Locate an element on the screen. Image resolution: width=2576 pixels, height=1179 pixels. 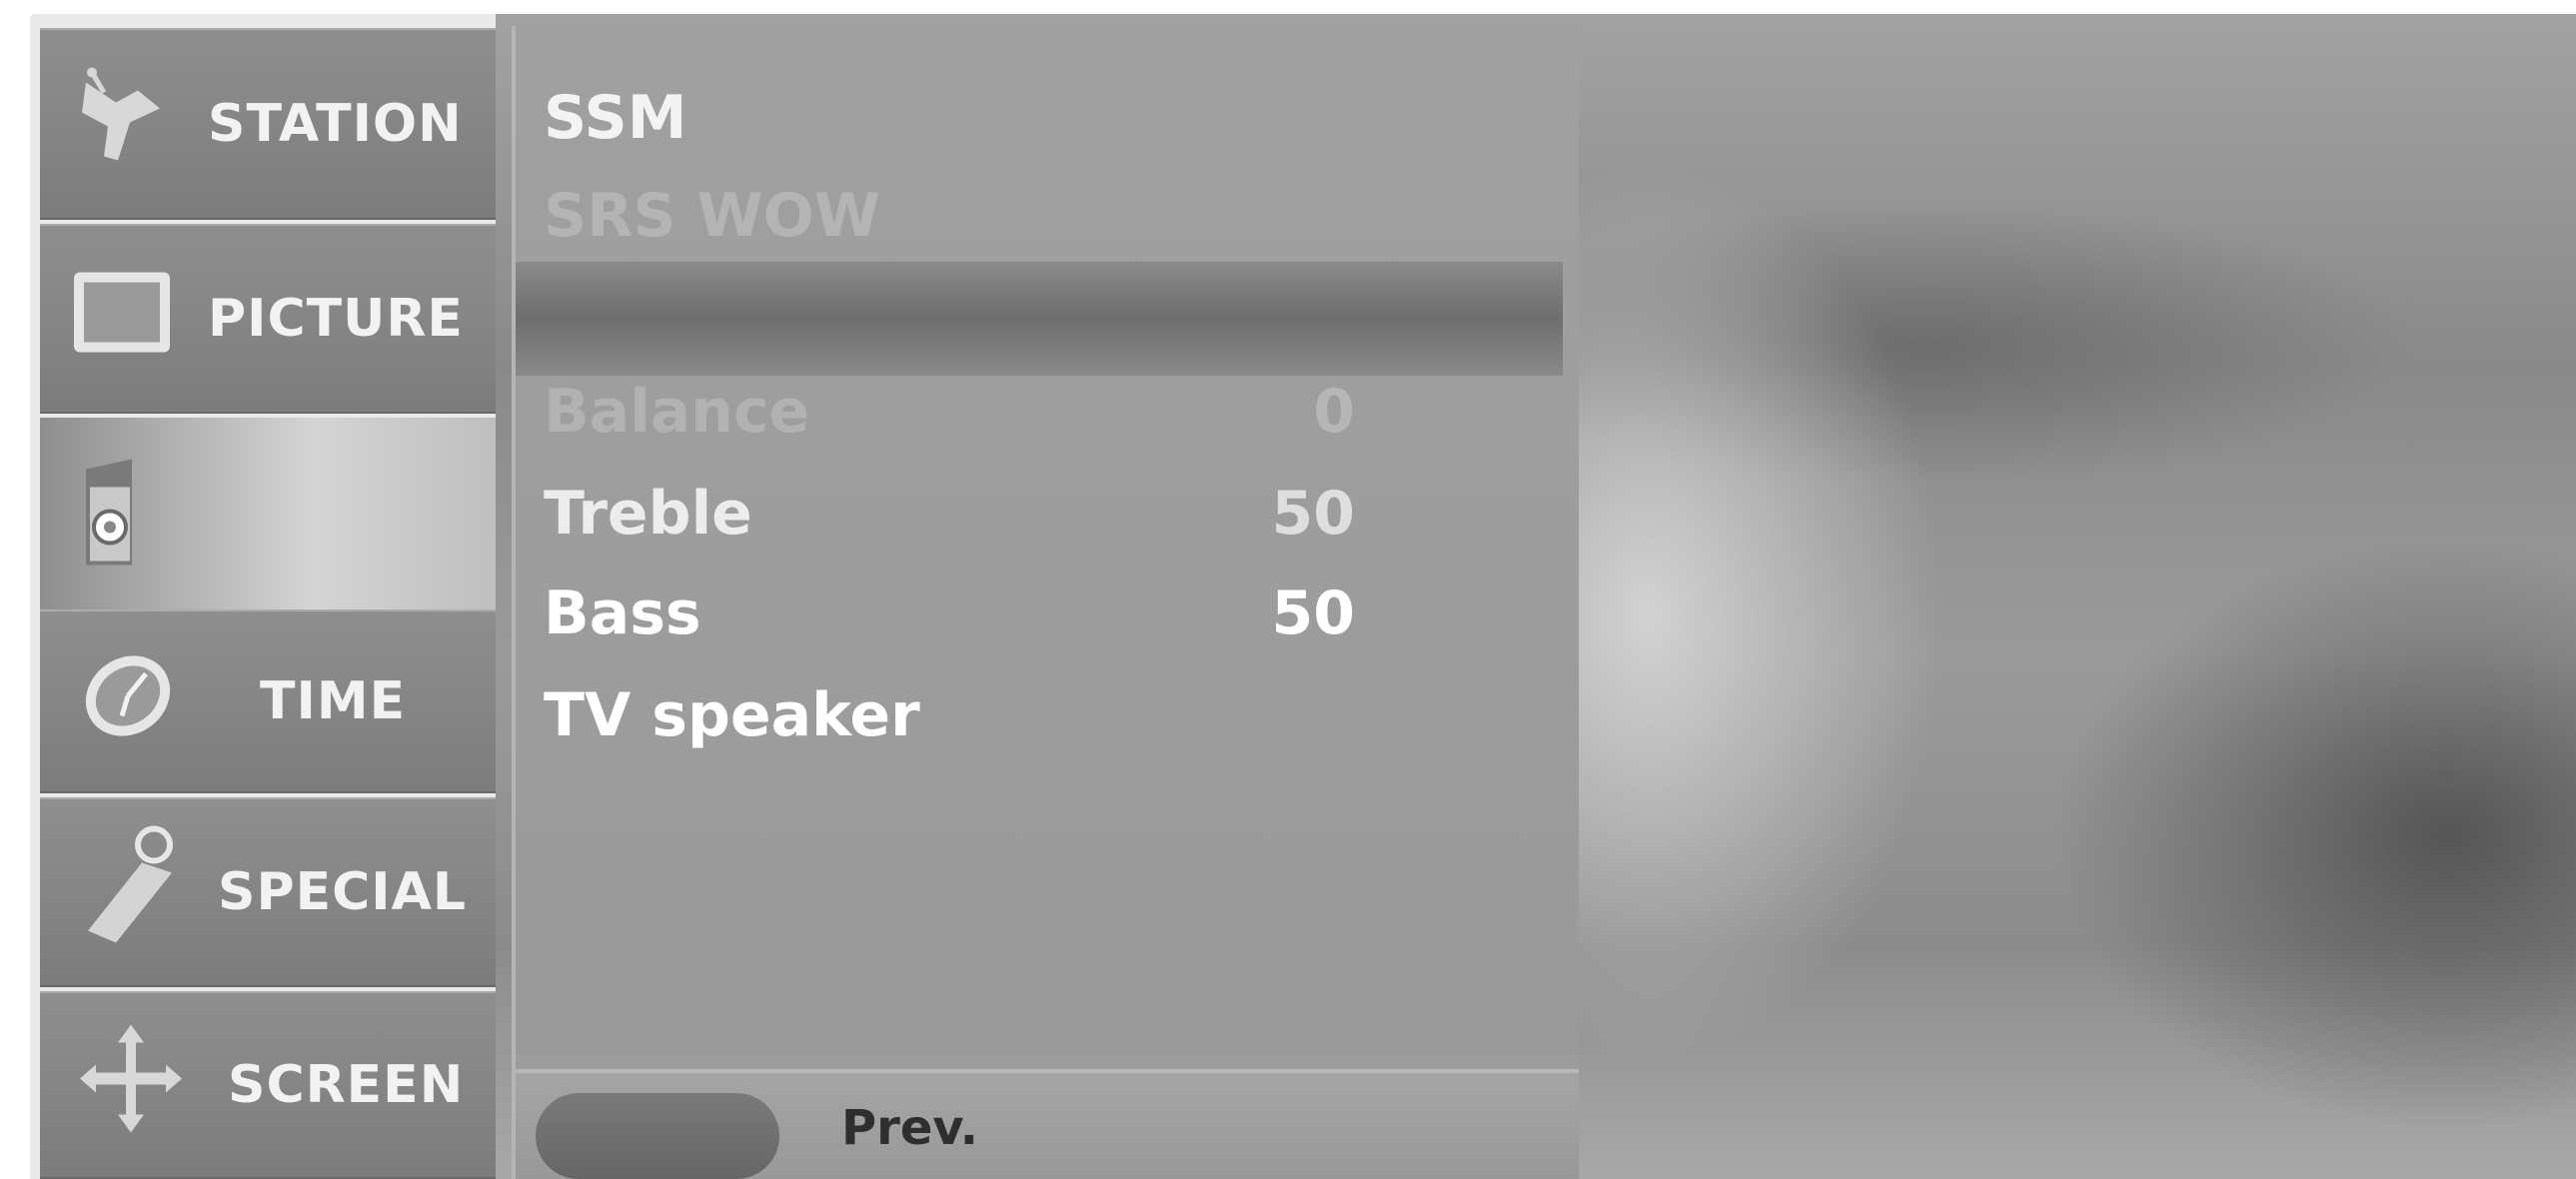
menu-item-label: PICTURE is located at coordinates (336, 319).